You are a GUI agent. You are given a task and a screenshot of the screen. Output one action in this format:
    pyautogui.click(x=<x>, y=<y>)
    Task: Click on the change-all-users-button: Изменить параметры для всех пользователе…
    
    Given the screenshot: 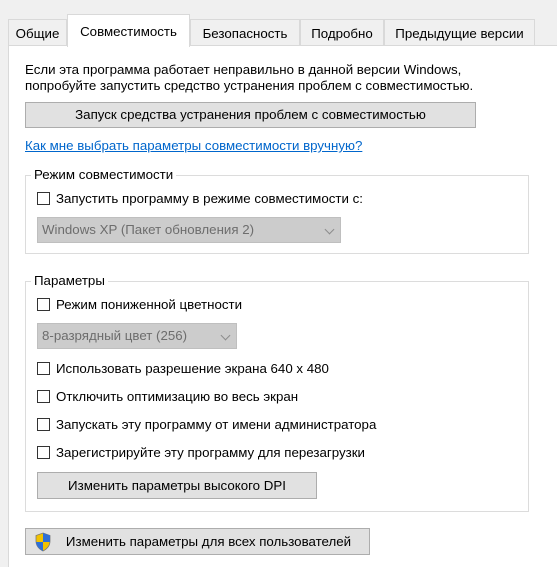 What is the action you would take?
    pyautogui.click(x=197, y=541)
    